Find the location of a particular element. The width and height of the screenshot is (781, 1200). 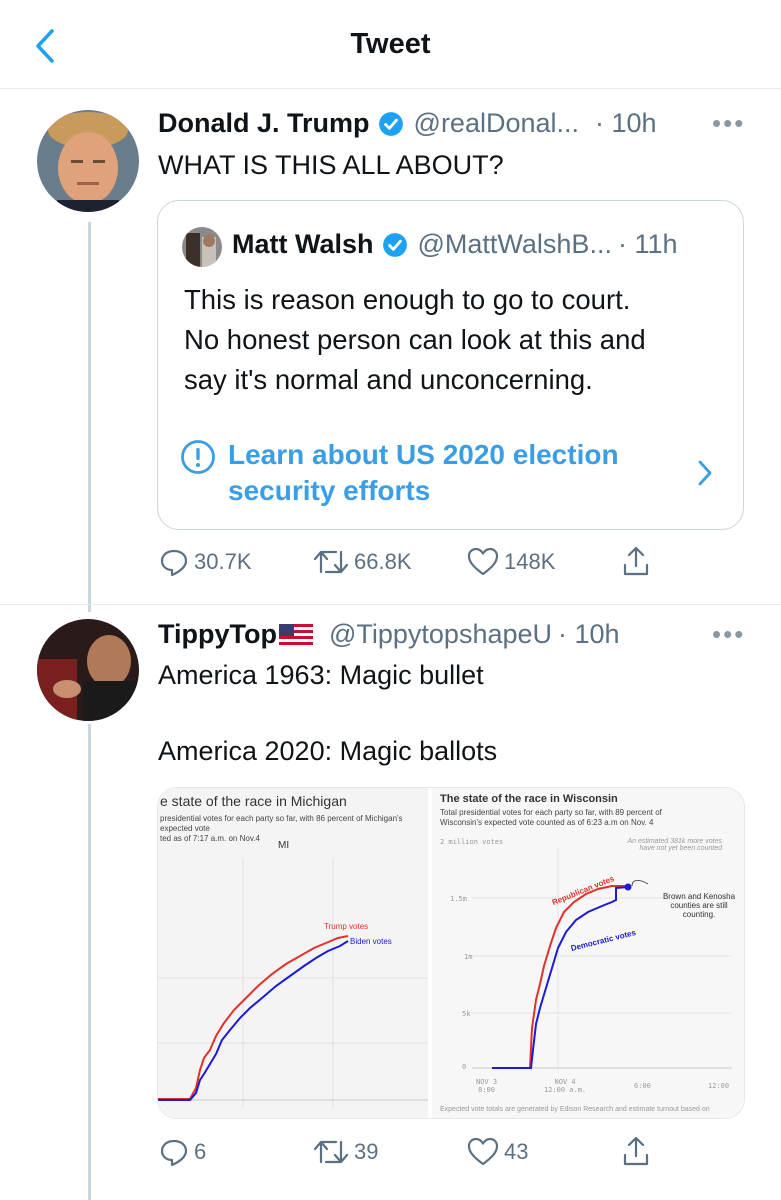

quoted-avatar is located at coordinates (202, 247).